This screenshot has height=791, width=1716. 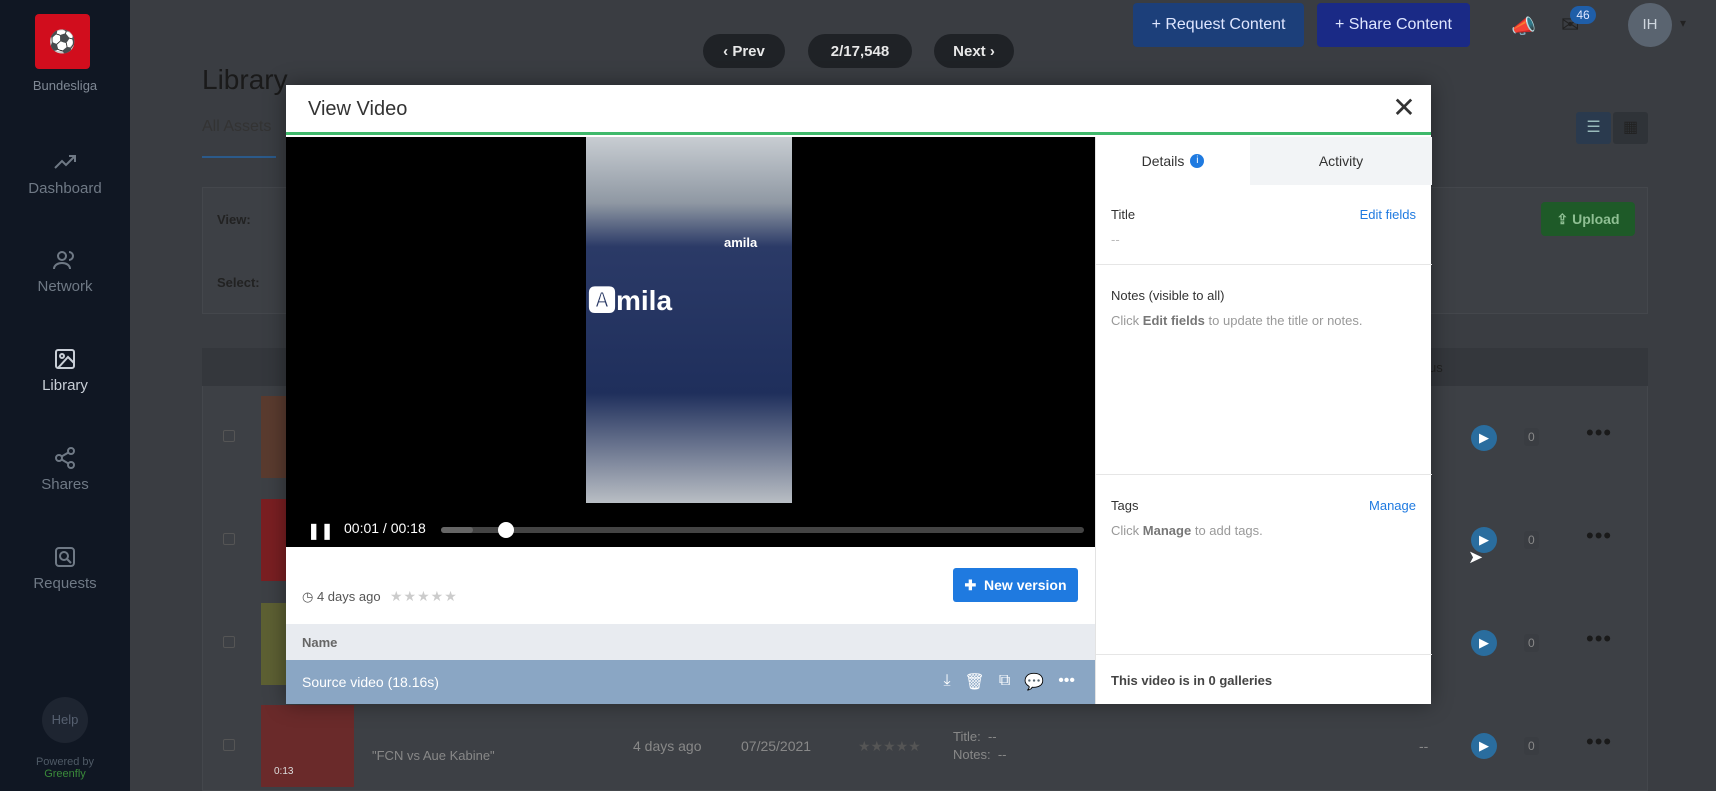 I want to click on tab-underline, so click(x=239, y=157).